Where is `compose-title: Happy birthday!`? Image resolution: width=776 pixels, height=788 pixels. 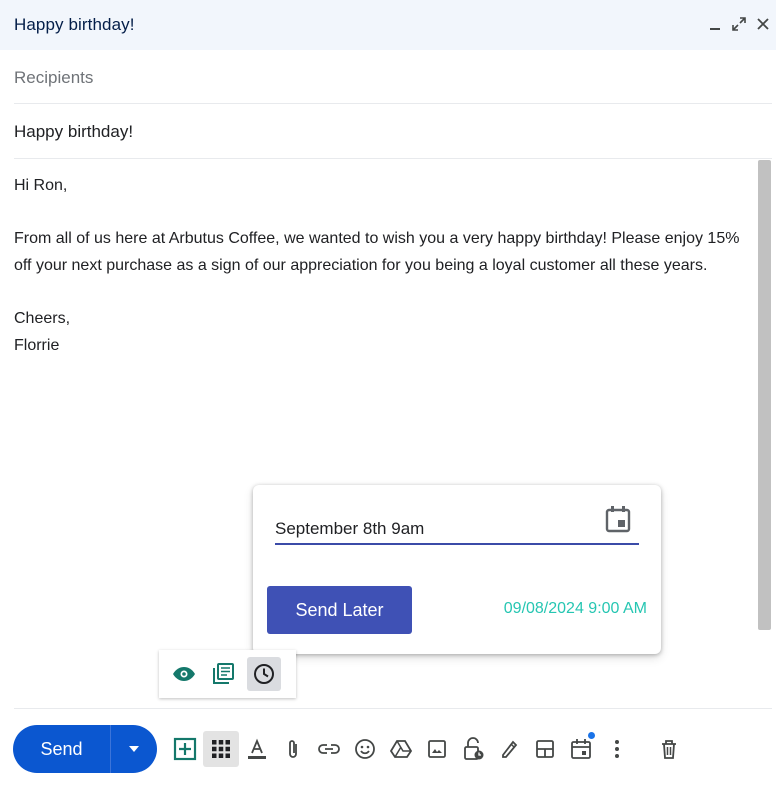 compose-title: Happy birthday! is located at coordinates (74, 24).